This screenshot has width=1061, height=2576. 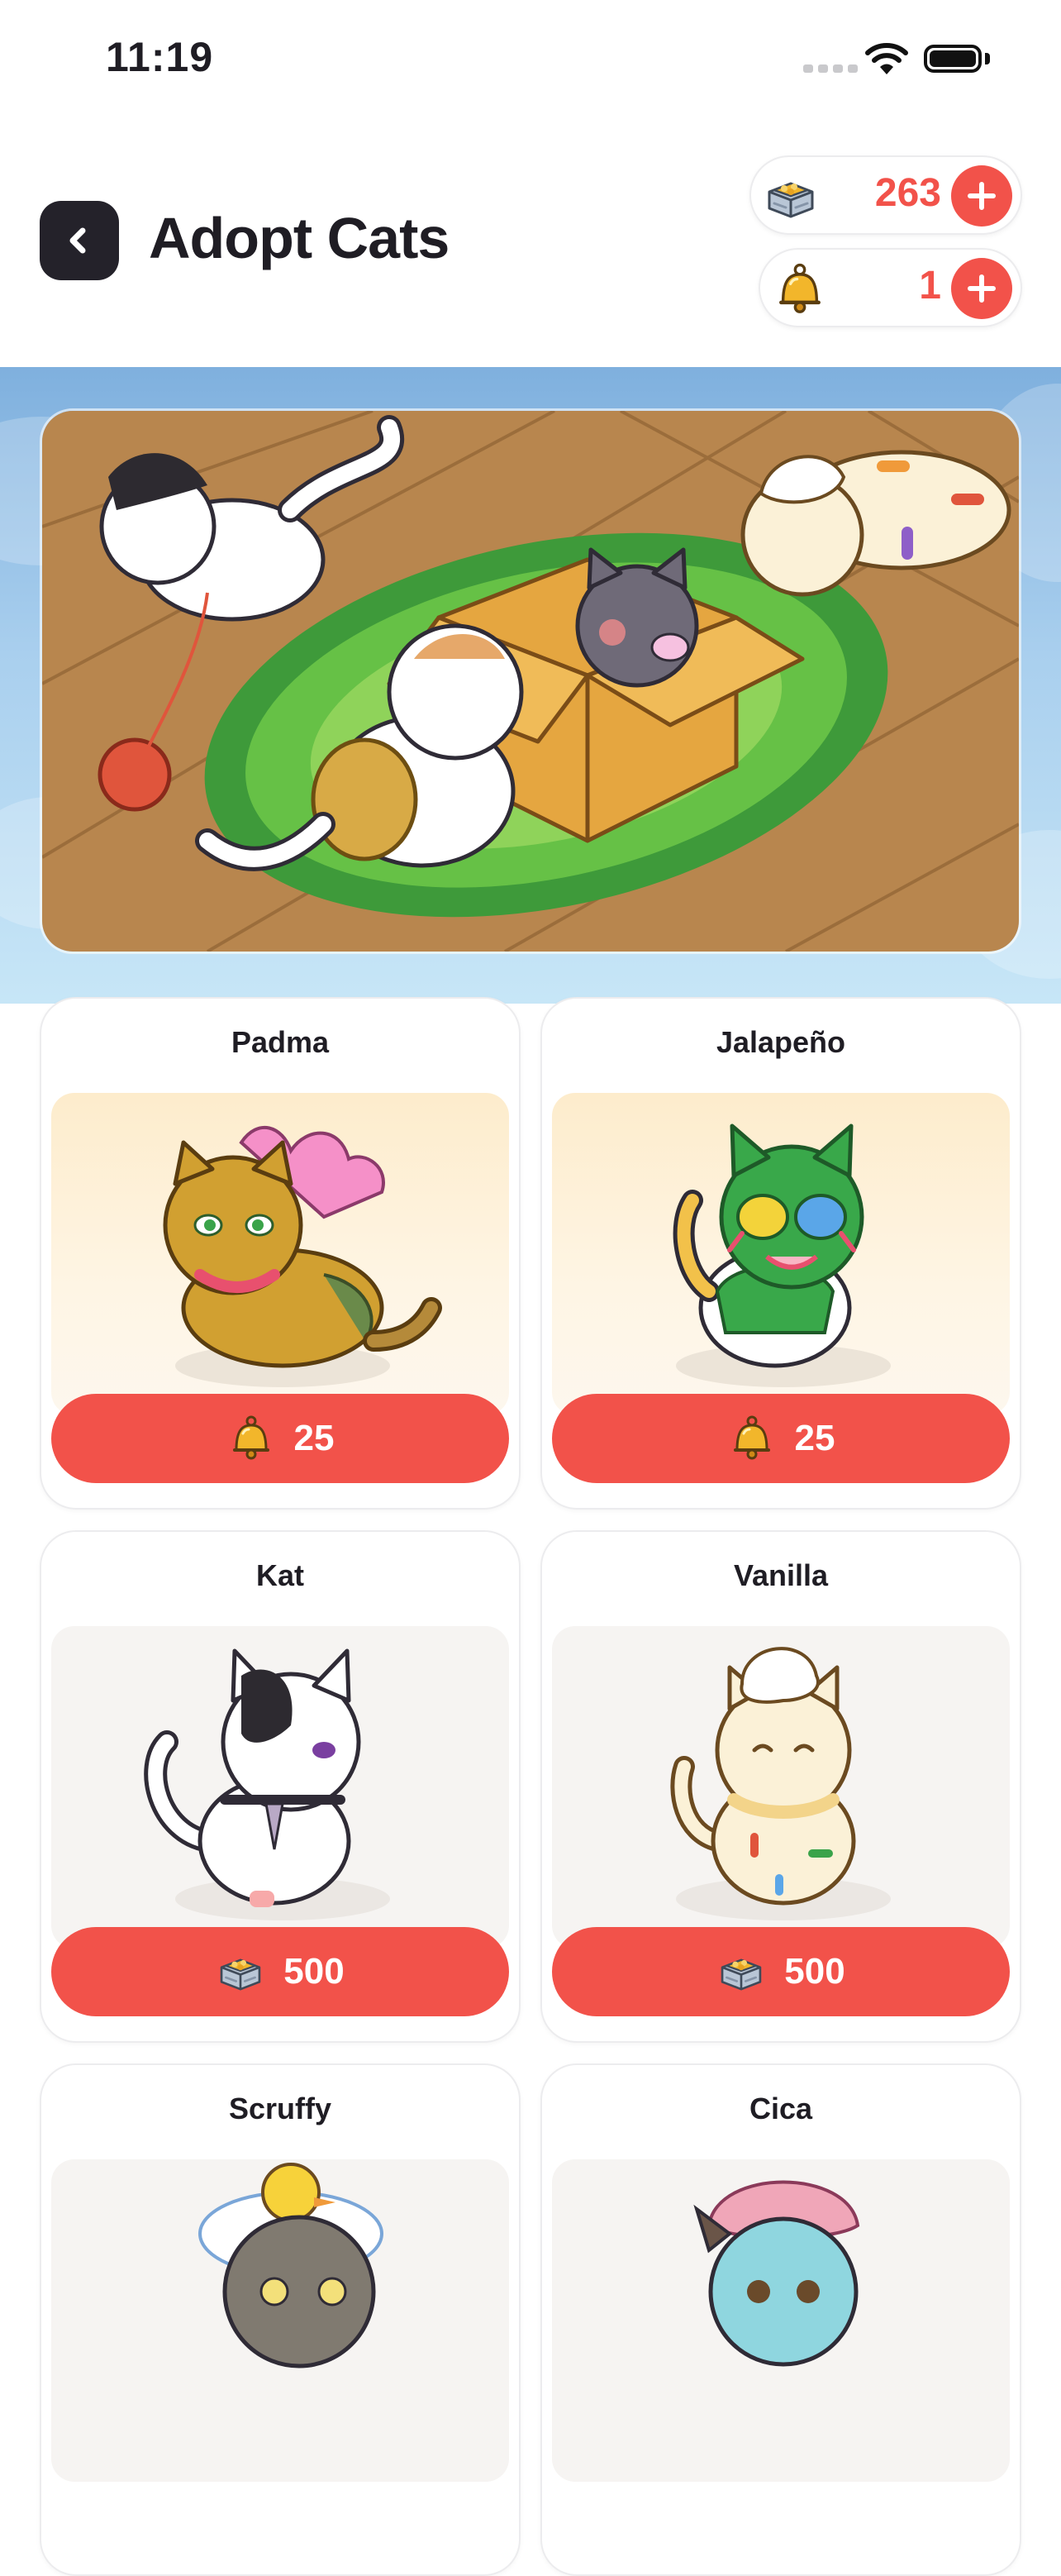 I want to click on golden-bell-count: 1, so click(x=930, y=286).